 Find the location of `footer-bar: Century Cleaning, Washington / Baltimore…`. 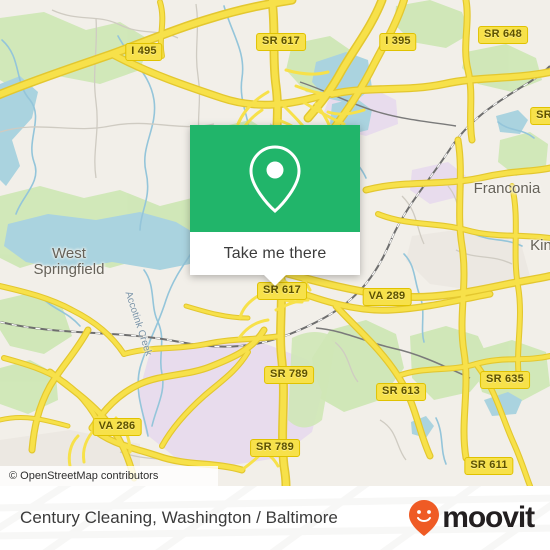

footer-bar: Century Cleaning, Washington / Baltimore… is located at coordinates (275, 518).